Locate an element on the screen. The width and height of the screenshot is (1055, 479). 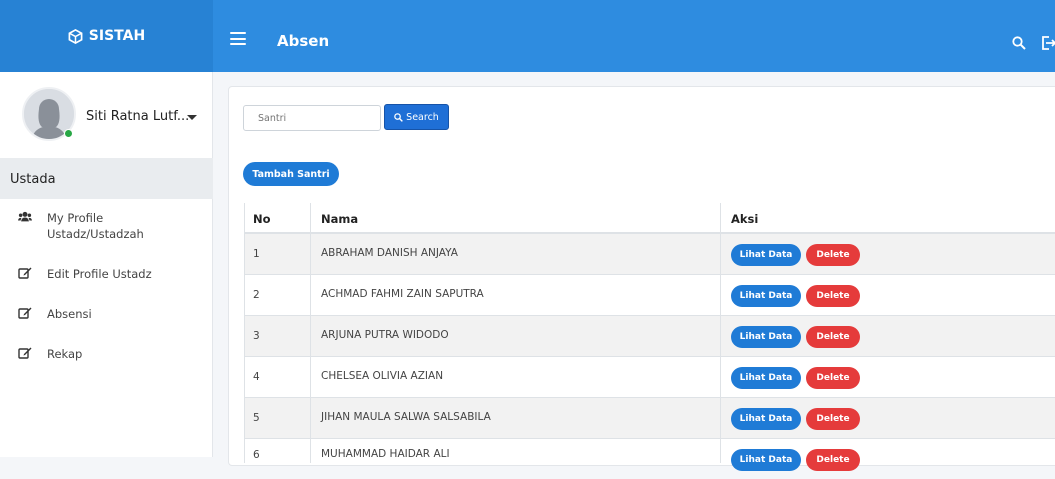
row-name: ACHMAD FAHMI ZAIN SAPUTRA is located at coordinates (402, 294).